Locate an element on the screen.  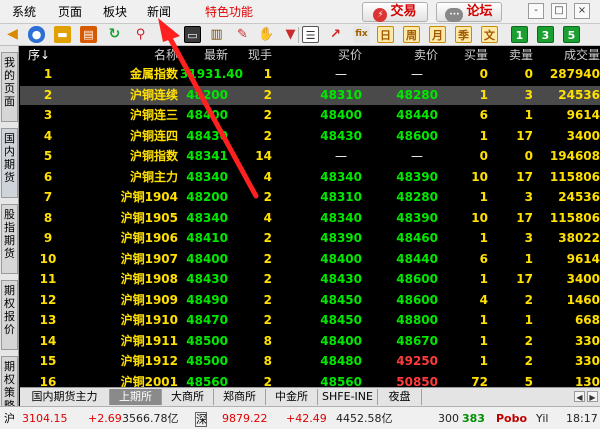
cell-vol: 1460 is located at coordinates (583, 299).